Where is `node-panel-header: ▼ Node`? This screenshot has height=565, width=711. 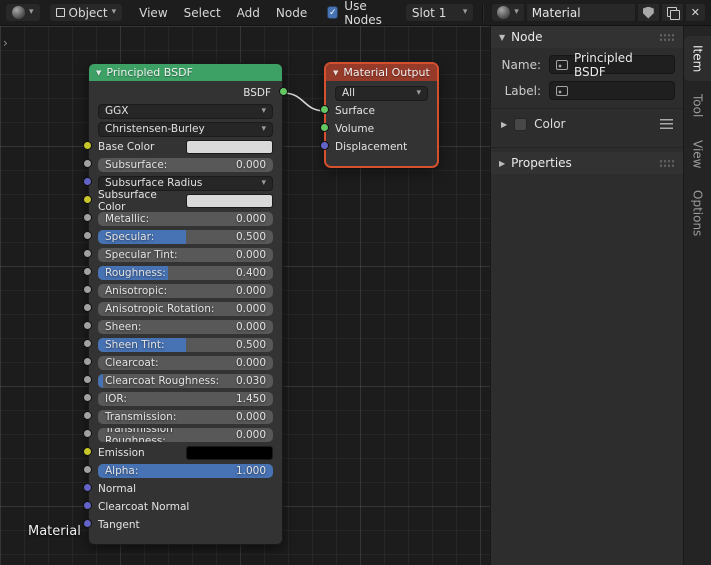
node-panel-header: ▼ Node is located at coordinates (587, 37).